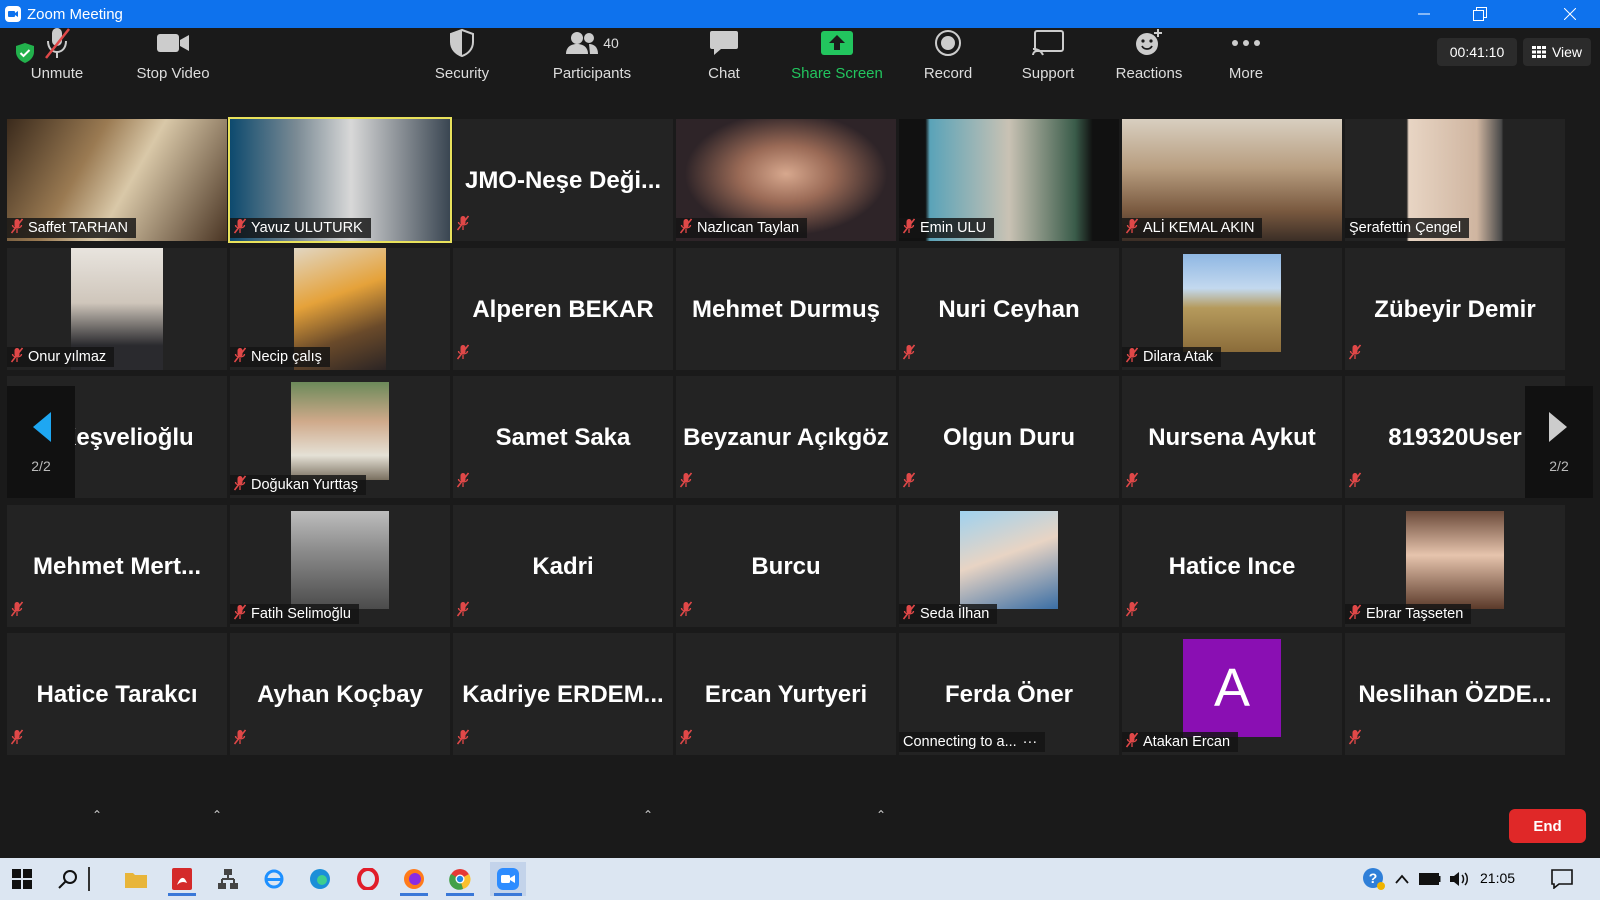  I want to click on participant-name: Olgun Duru, so click(1009, 437).